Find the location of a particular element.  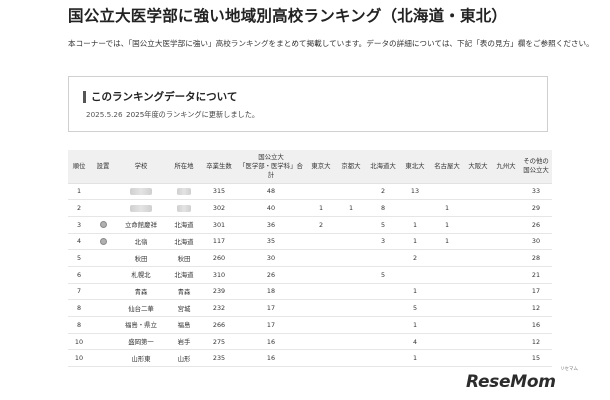

table-row: 3 立命館慶祥 北海道 301 36 2 5 1 1 26 is located at coordinates (310, 225).